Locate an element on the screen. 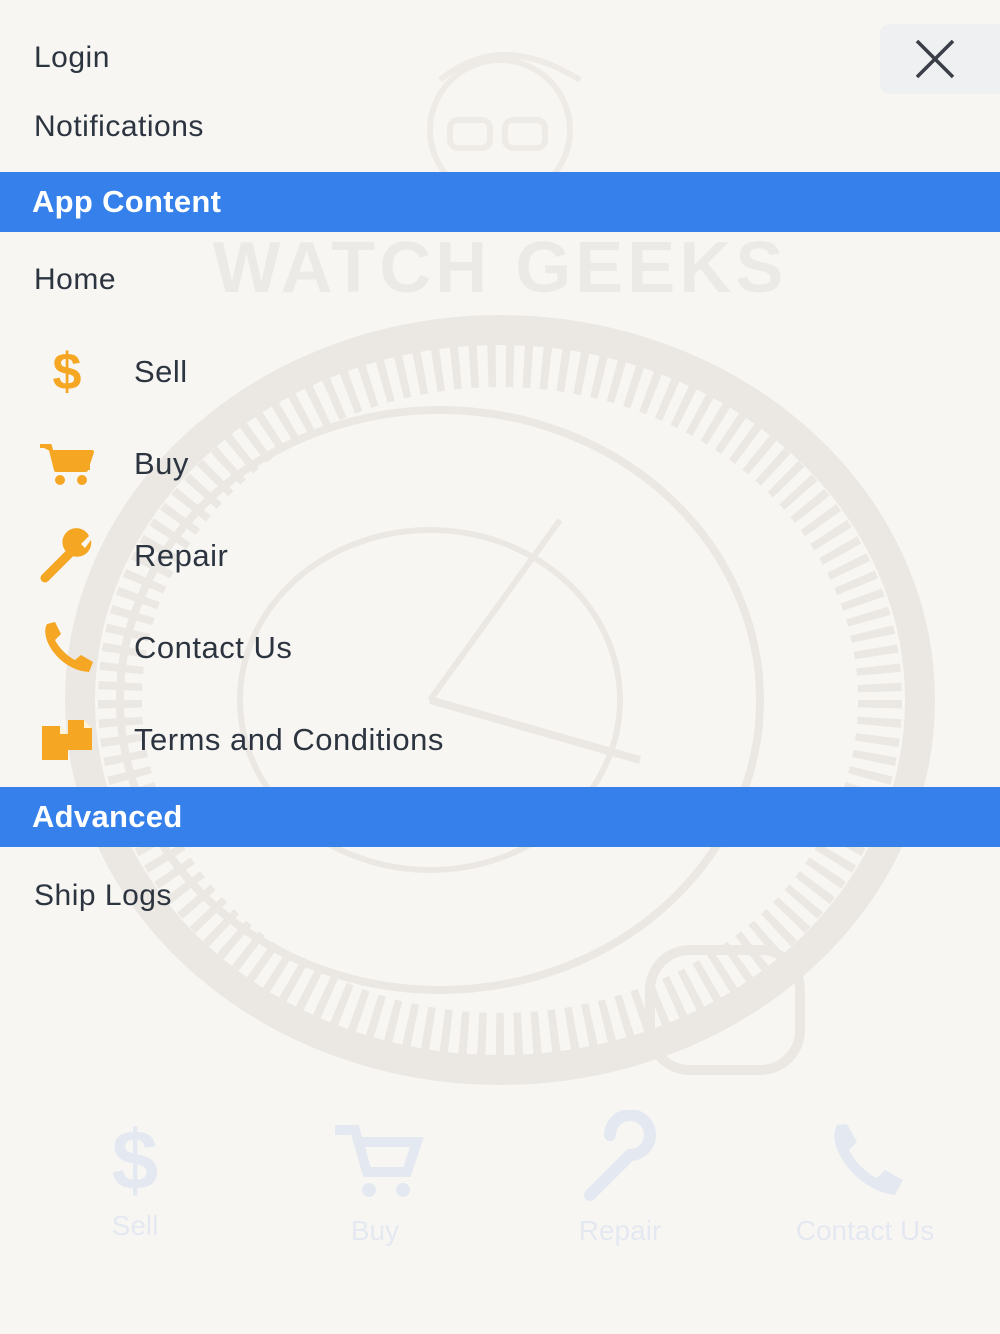 This screenshot has width=1000, height=1334. section-app-content-label: App Content is located at coordinates (127, 201).